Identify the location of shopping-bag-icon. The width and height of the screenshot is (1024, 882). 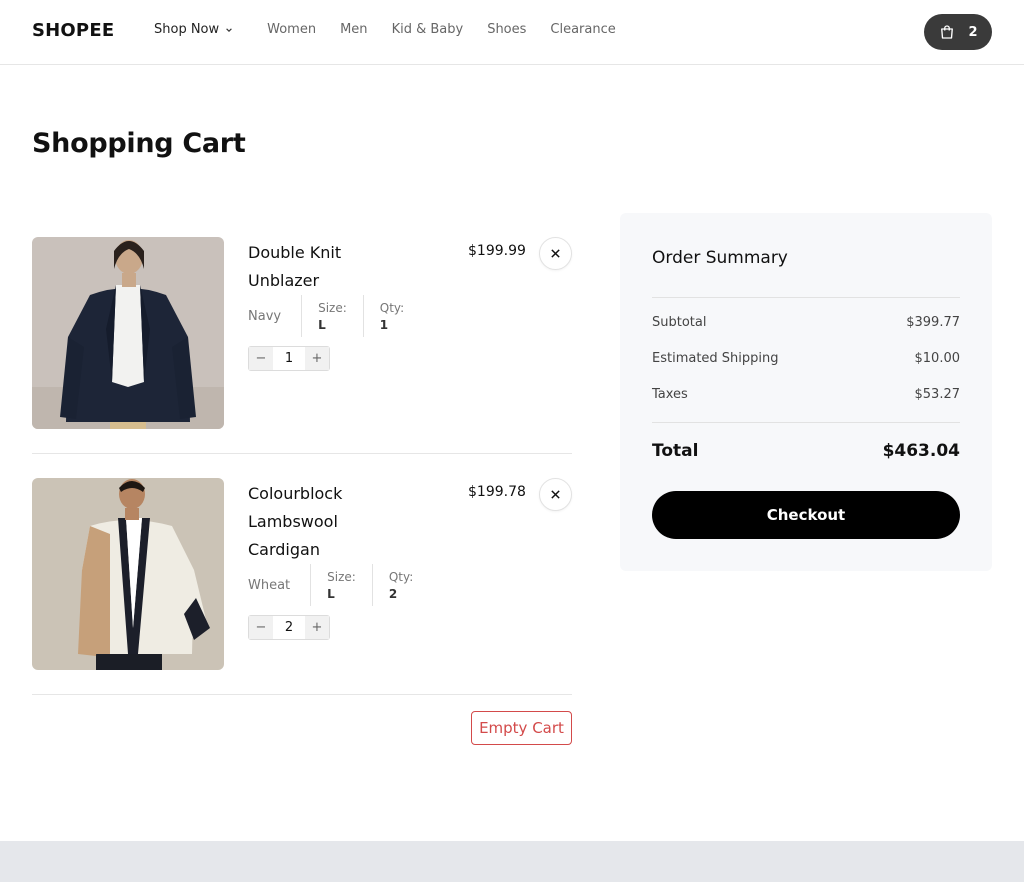
(947, 32).